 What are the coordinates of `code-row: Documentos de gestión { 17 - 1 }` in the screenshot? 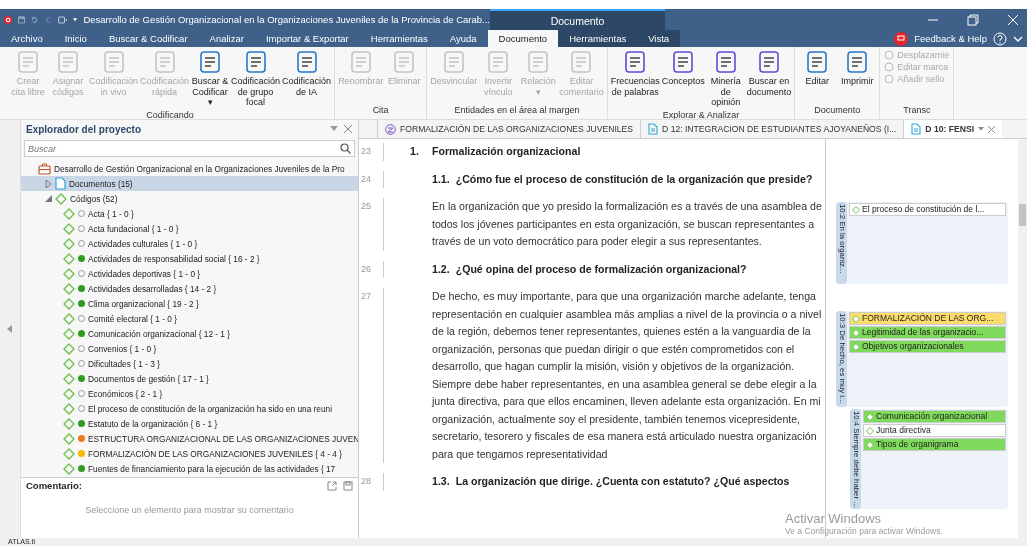 It's located at (189, 378).